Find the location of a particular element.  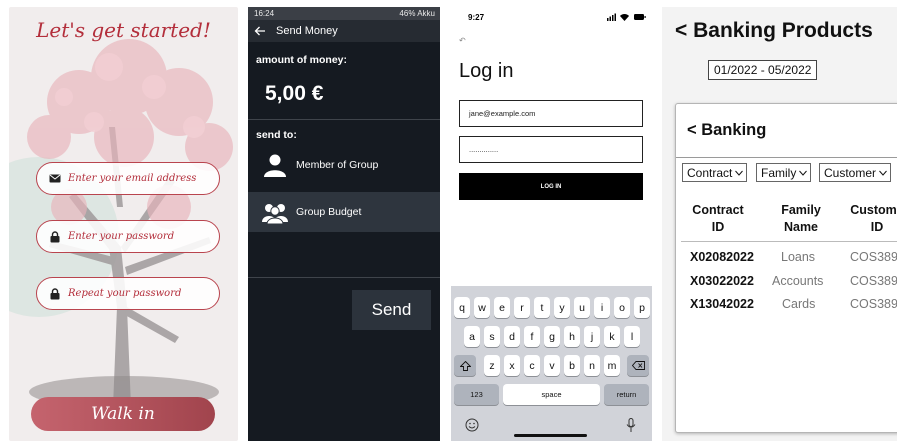

filter-label: Contract is located at coordinates (710, 172).